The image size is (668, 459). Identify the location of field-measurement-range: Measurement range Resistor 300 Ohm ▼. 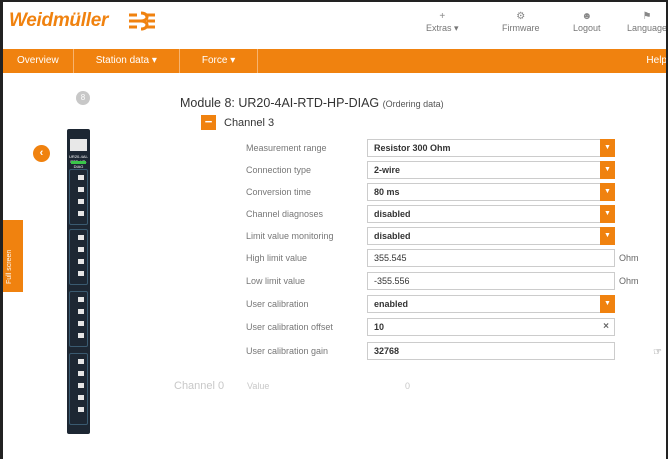
(334, 148).